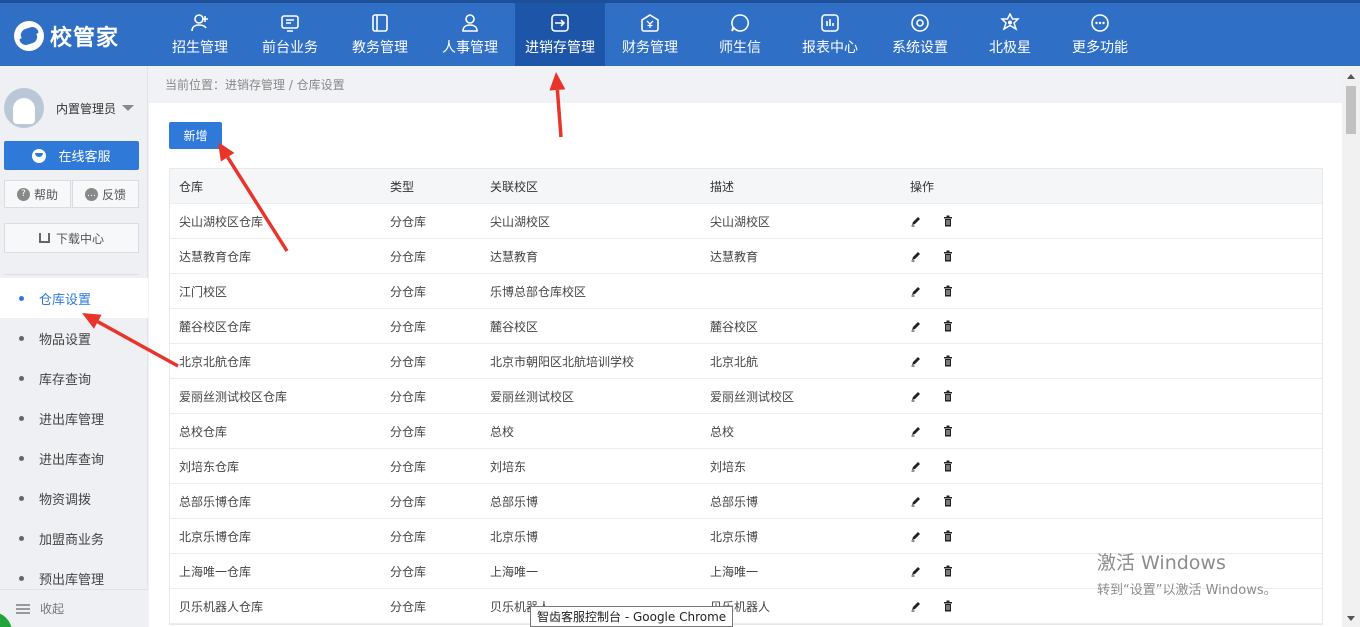 The image size is (1360, 627). Describe the element at coordinates (740, 34) in the screenshot. I see `nav-item-6: 师生信` at that location.